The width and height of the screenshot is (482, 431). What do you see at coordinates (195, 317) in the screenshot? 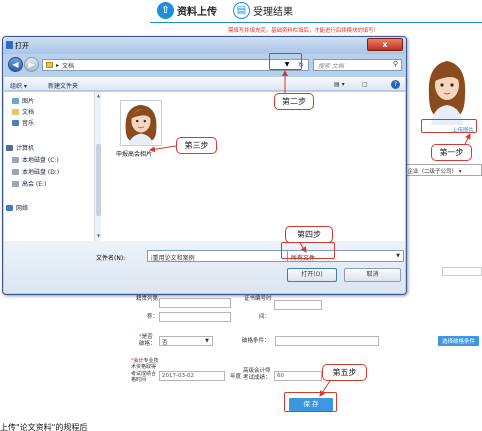
I see `input-row2-left` at bounding box center [195, 317].